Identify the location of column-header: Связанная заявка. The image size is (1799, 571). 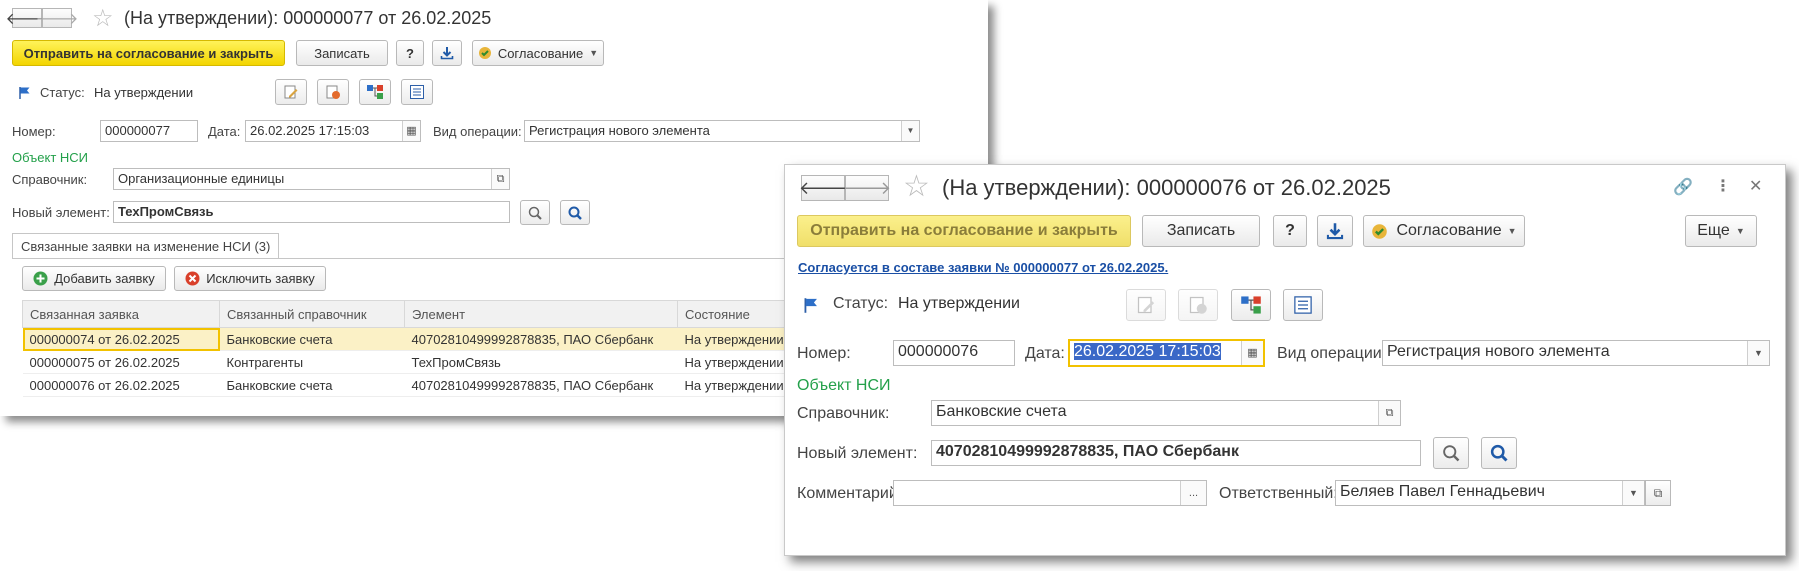
(121, 314).